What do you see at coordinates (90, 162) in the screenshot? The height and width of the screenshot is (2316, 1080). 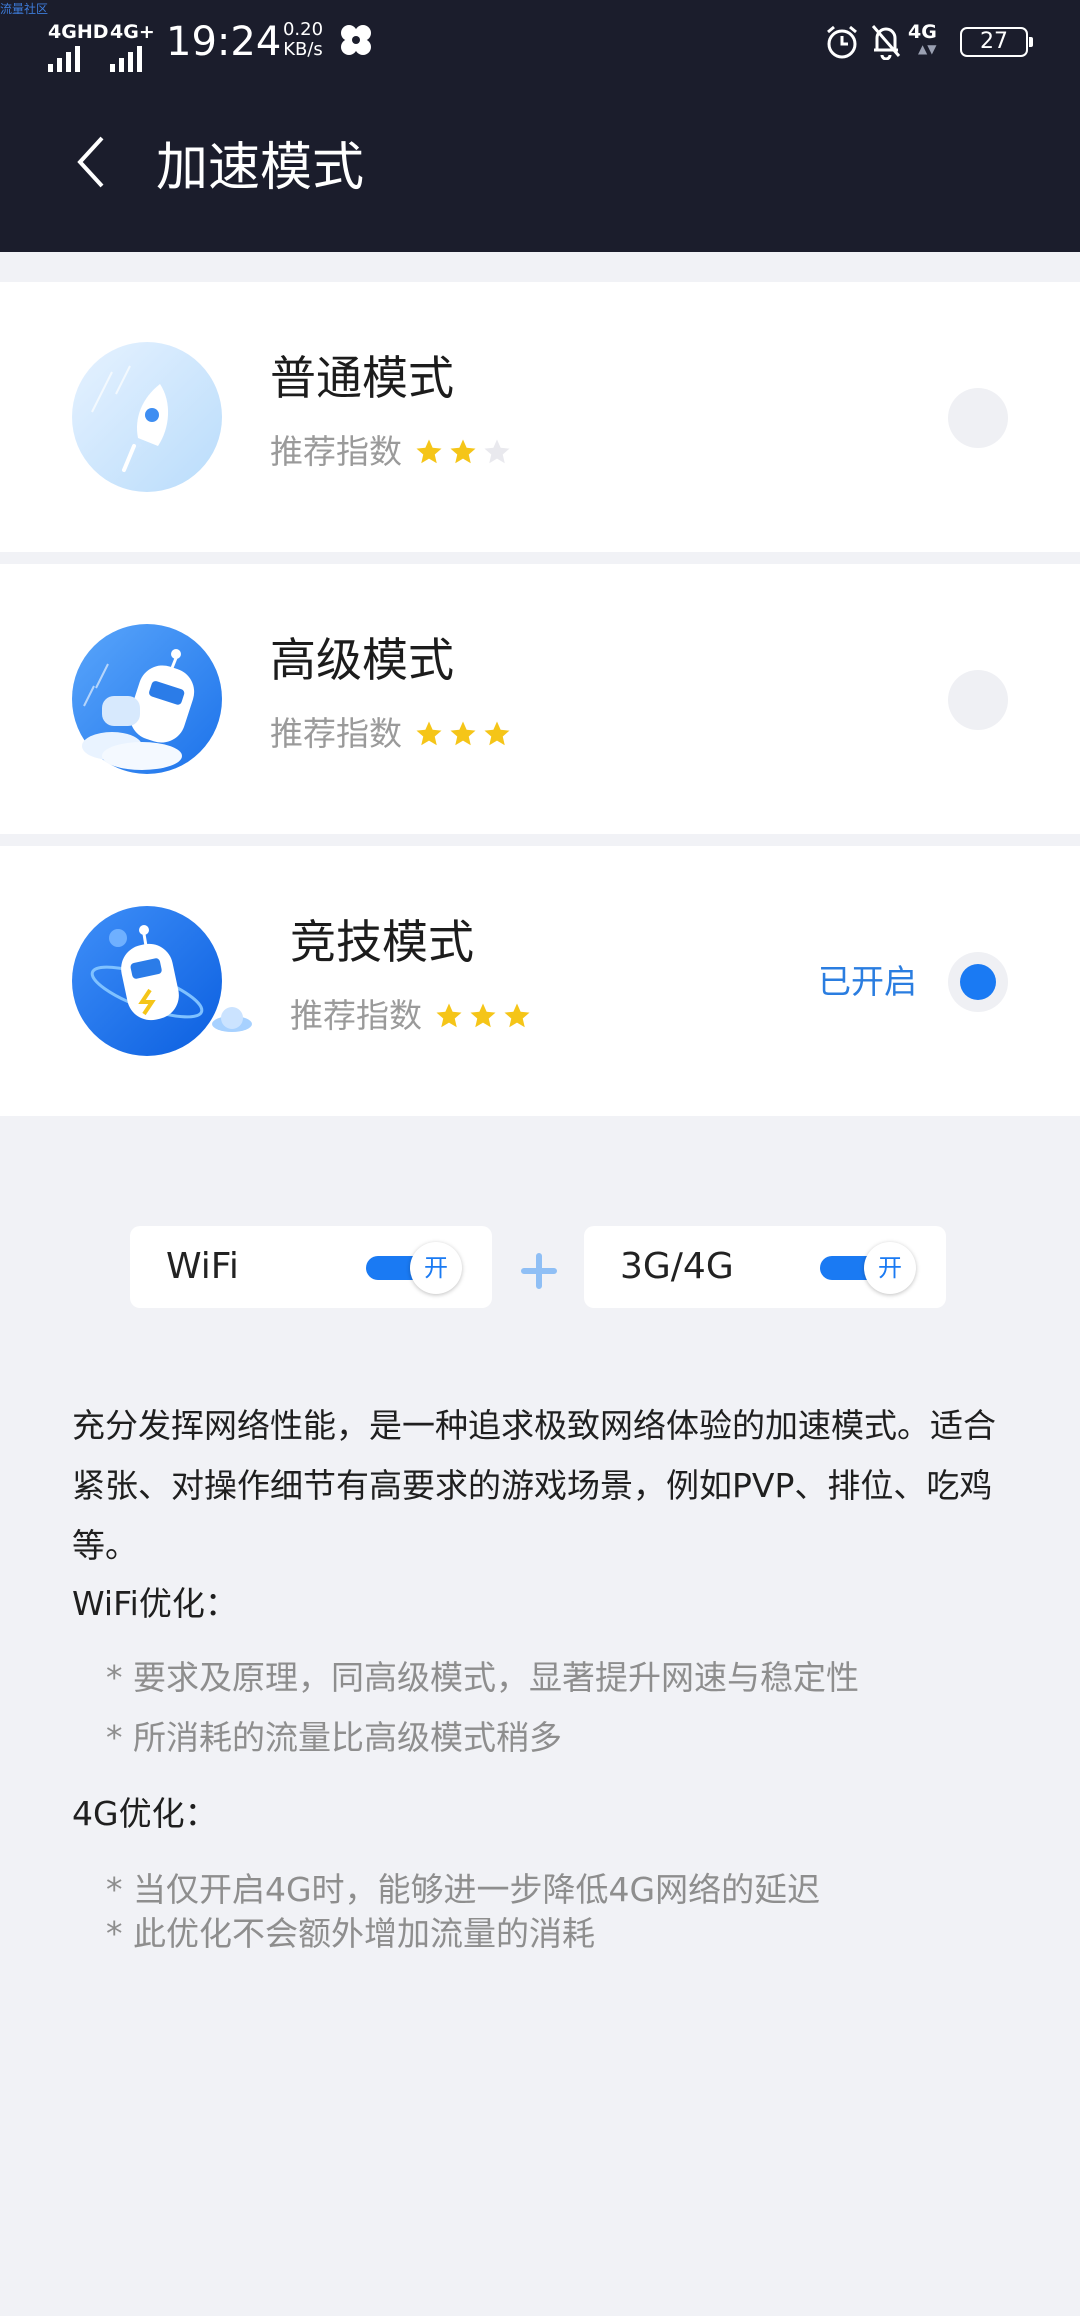 I see `back-arrow-icon` at bounding box center [90, 162].